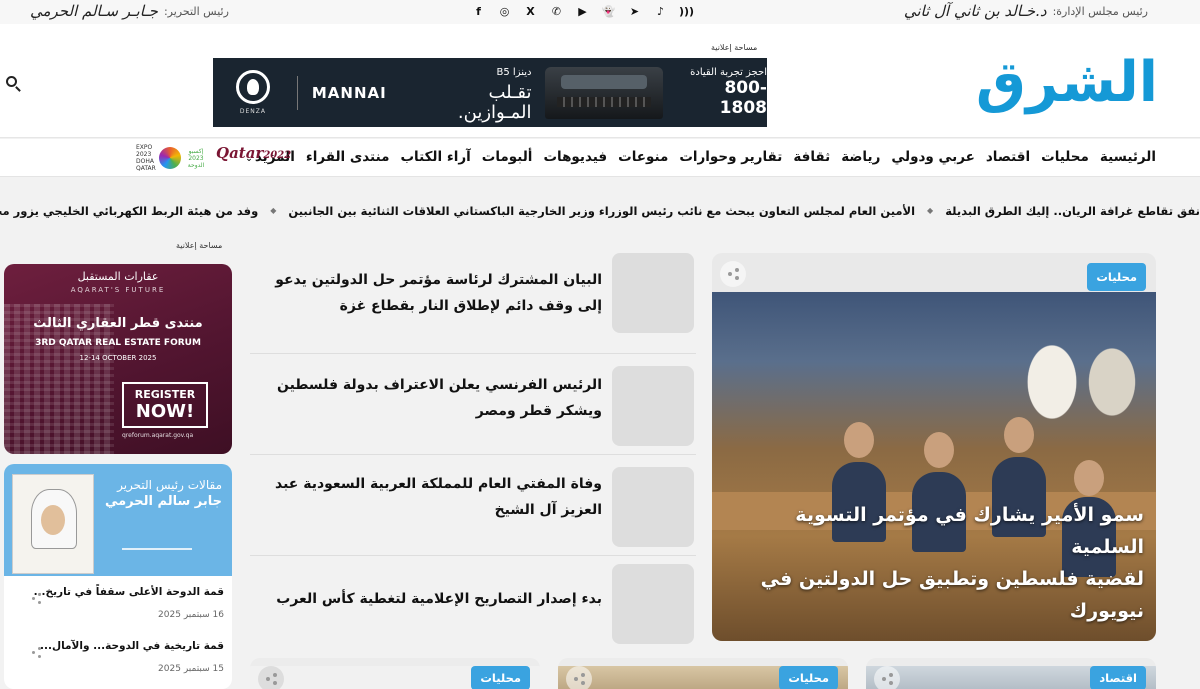 The height and width of the screenshot is (689, 1200). What do you see at coordinates (1065, 157) in the screenshot?
I see `nav-item-local: محليات` at bounding box center [1065, 157].